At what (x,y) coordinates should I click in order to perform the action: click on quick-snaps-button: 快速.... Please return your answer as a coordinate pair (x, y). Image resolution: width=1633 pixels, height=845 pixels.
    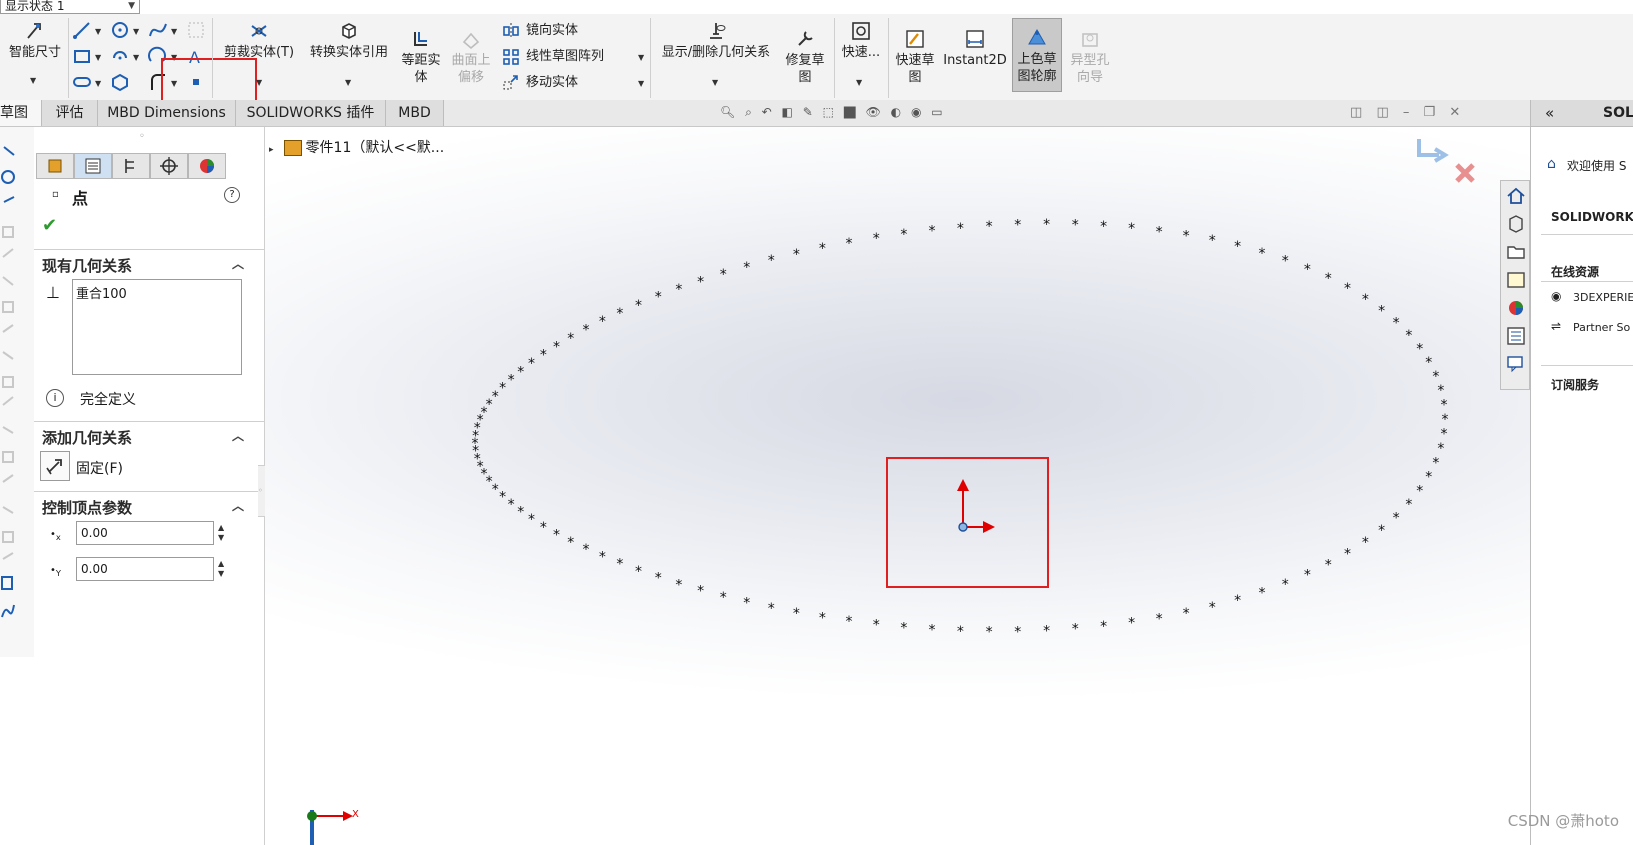
    Looking at the image, I should click on (861, 40).